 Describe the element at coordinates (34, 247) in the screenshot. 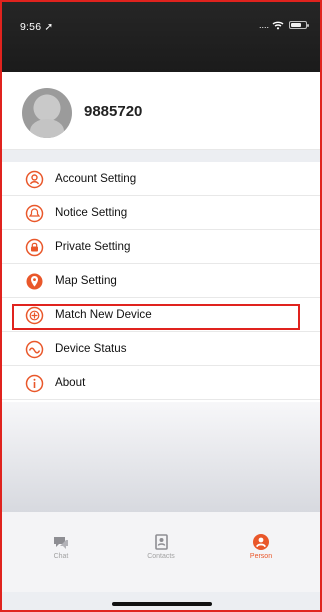

I see `private-setting-icon` at that location.